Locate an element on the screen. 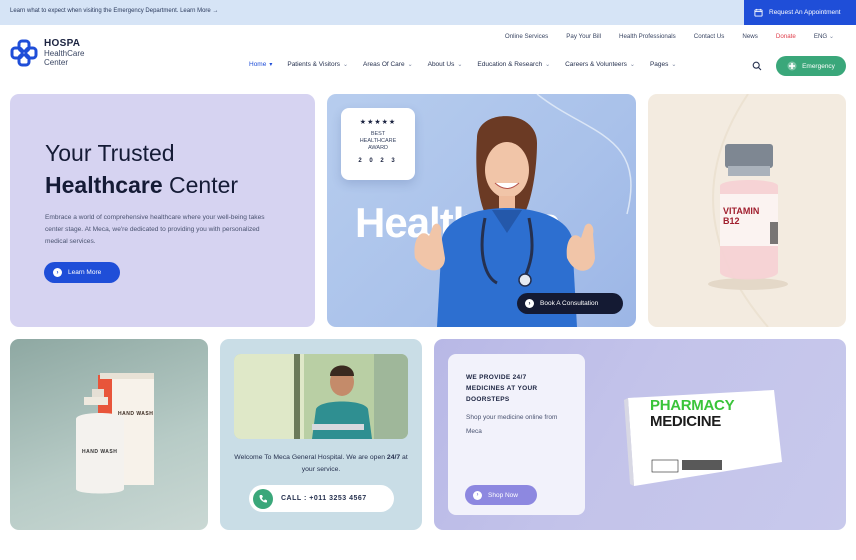 This screenshot has width=856, height=560. award-line3: AWARD is located at coordinates (378, 148).